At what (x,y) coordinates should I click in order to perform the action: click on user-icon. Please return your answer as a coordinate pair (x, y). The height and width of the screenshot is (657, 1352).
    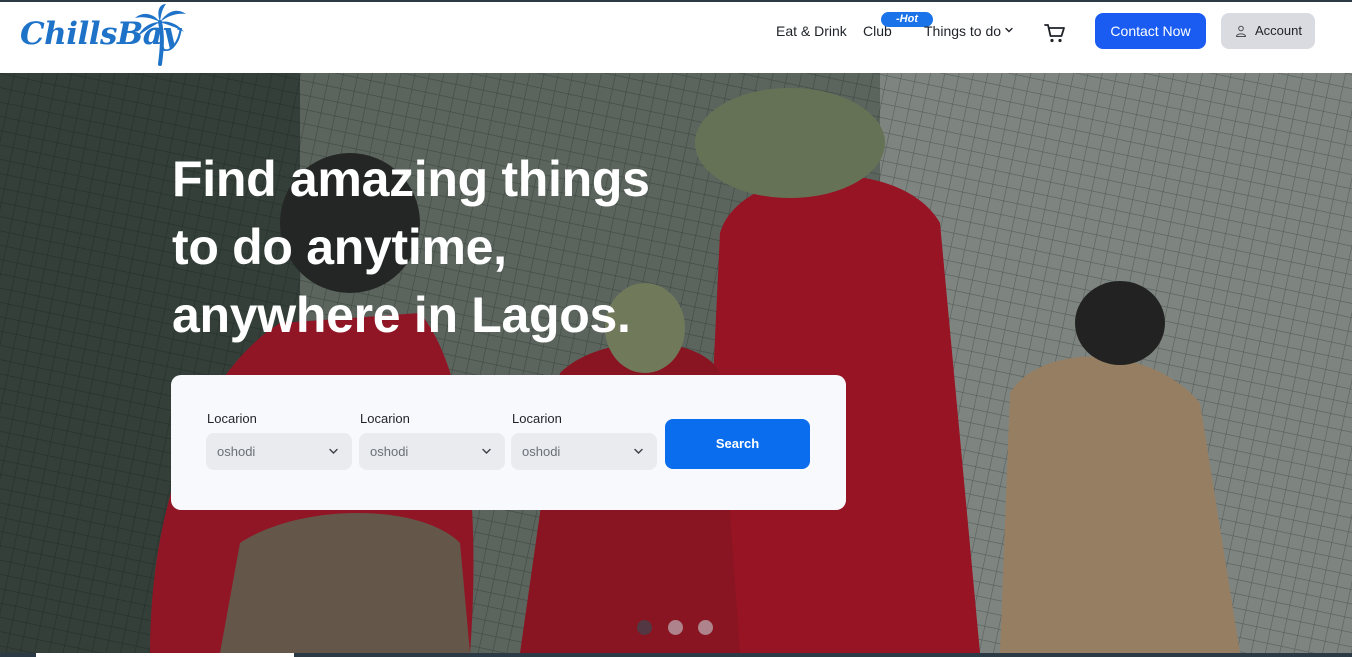
    Looking at the image, I should click on (1241, 31).